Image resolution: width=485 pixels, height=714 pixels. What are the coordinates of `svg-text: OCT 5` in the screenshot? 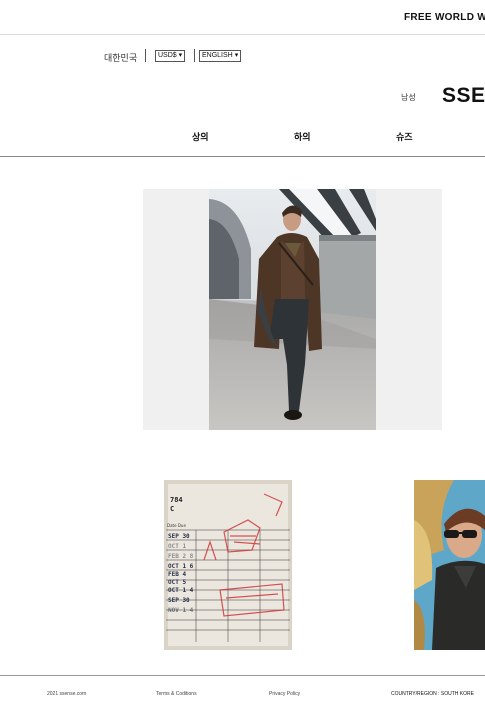 It's located at (177, 582).